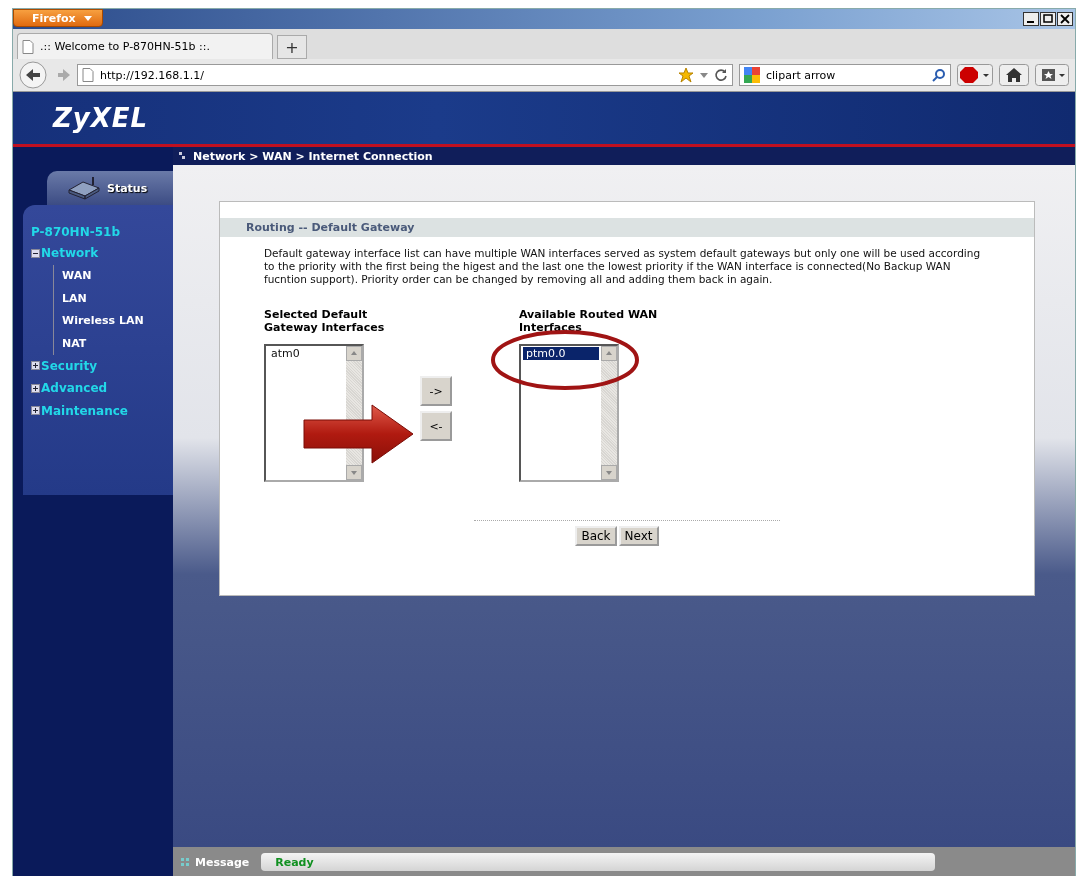 Image resolution: width=1084 pixels, height=876 pixels. What do you see at coordinates (183, 156) in the screenshot?
I see `bullet-icon` at bounding box center [183, 156].